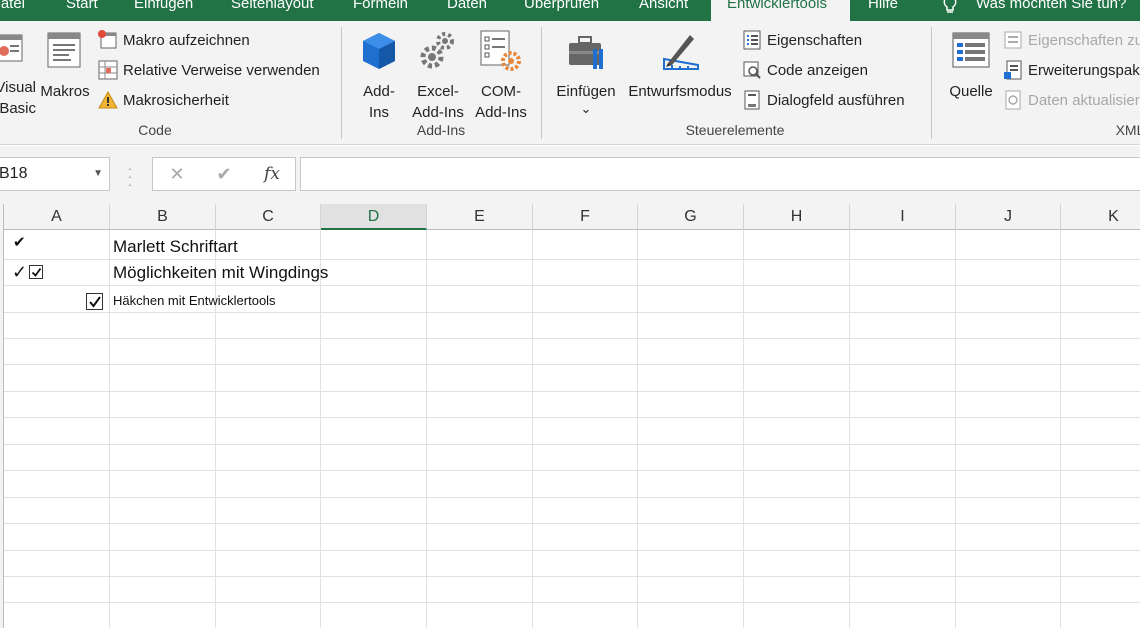 The image size is (1140, 628). I want to click on tab-datei: Datei, so click(12, 10).